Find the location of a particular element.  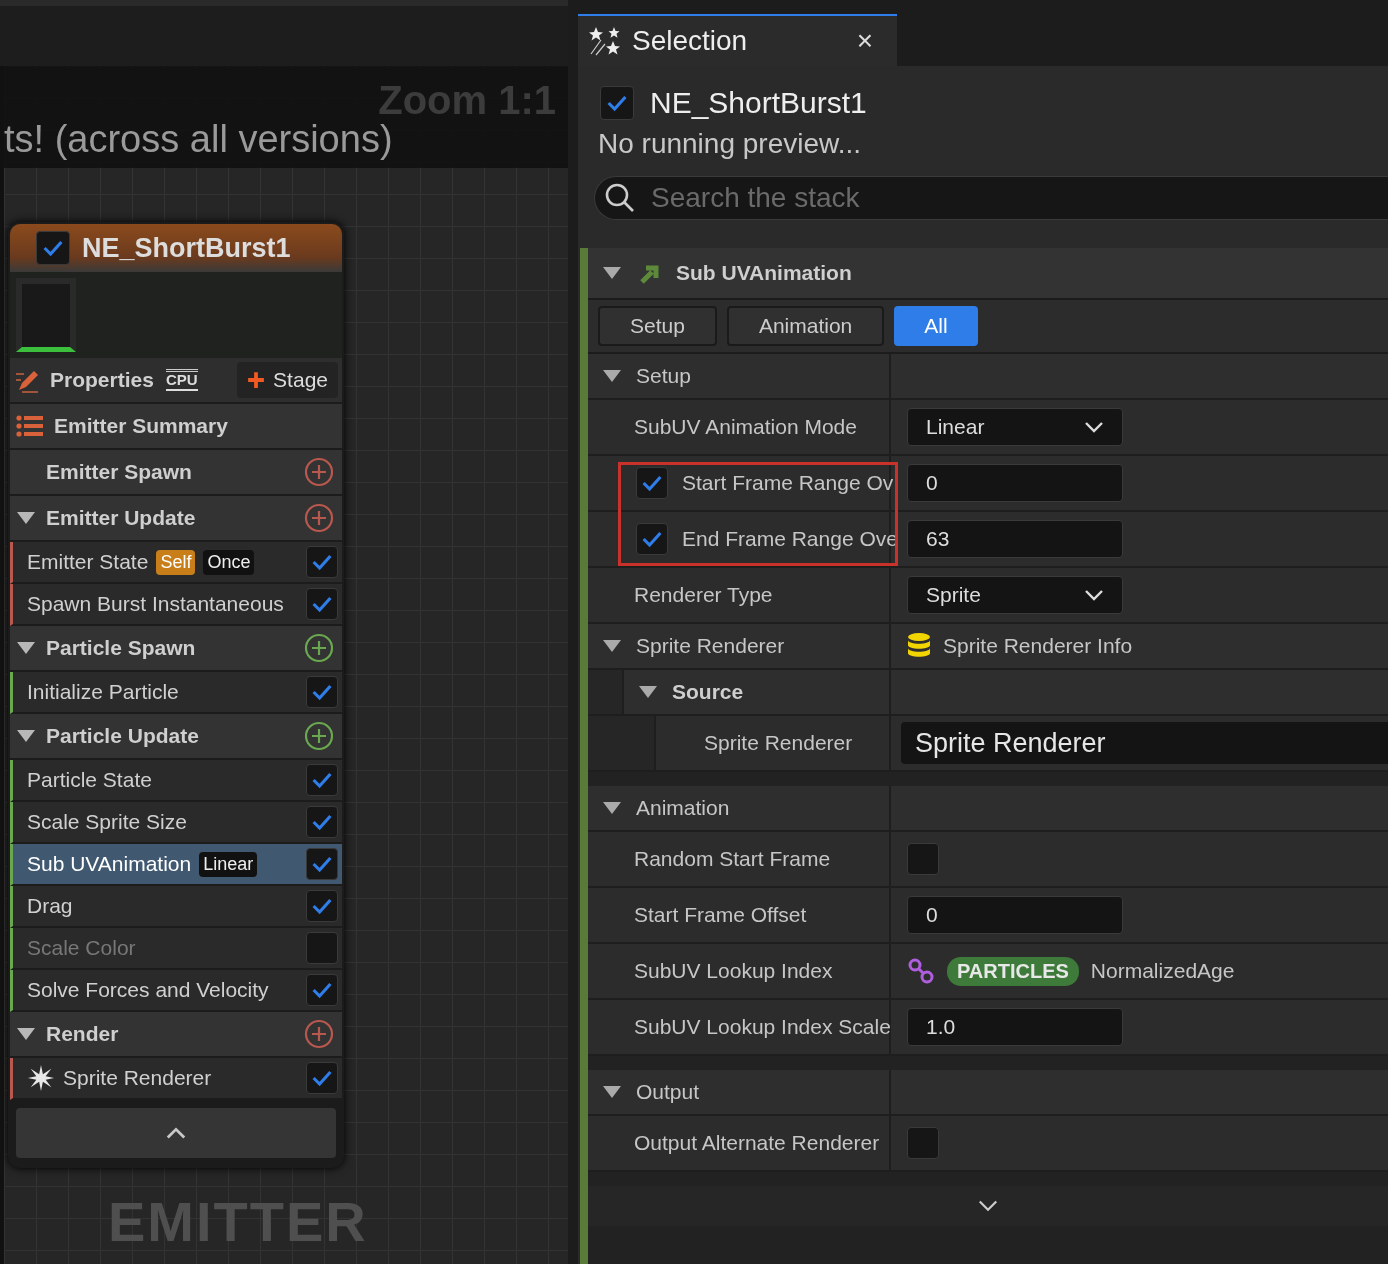

add-stage-button: Stage is located at coordinates (287, 380).